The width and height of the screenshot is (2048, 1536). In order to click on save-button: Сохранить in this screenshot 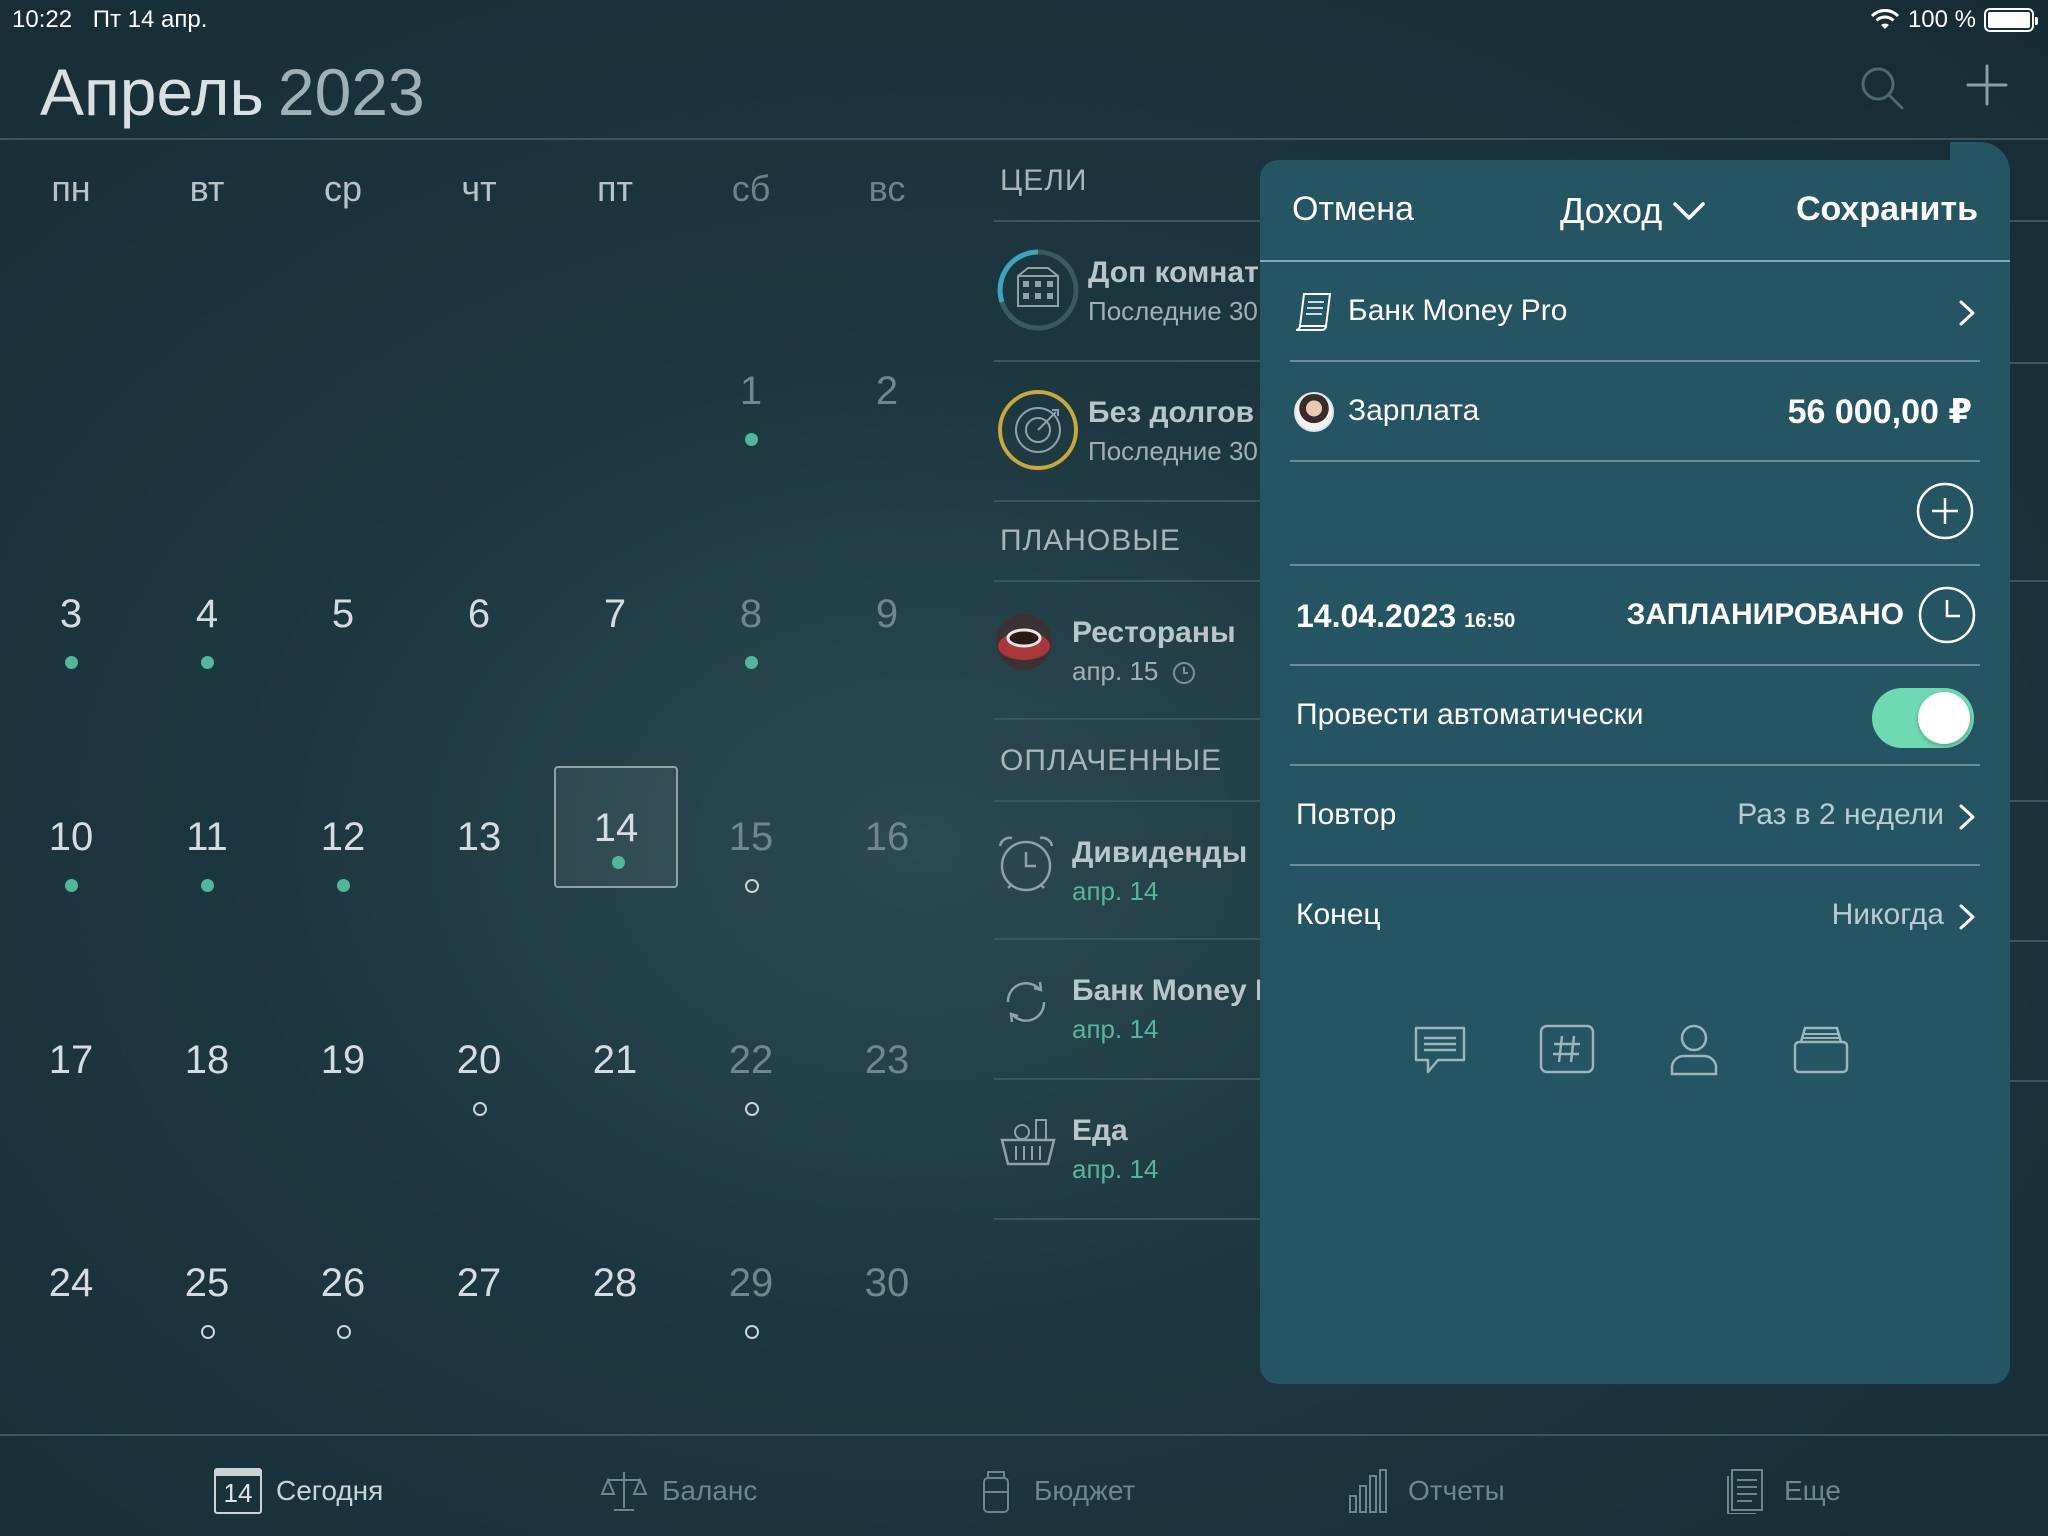, I will do `click(1887, 209)`.